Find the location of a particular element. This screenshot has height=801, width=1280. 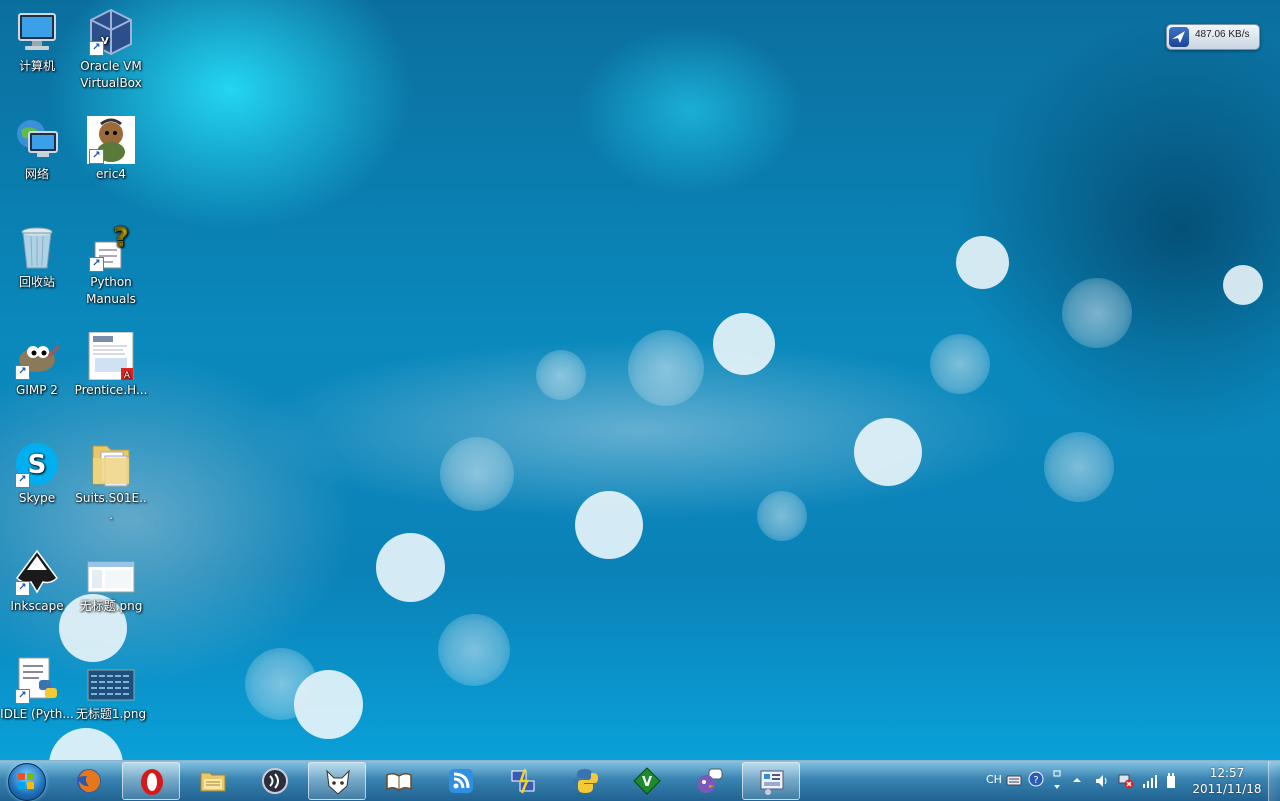

python-icon is located at coordinates (585, 781).